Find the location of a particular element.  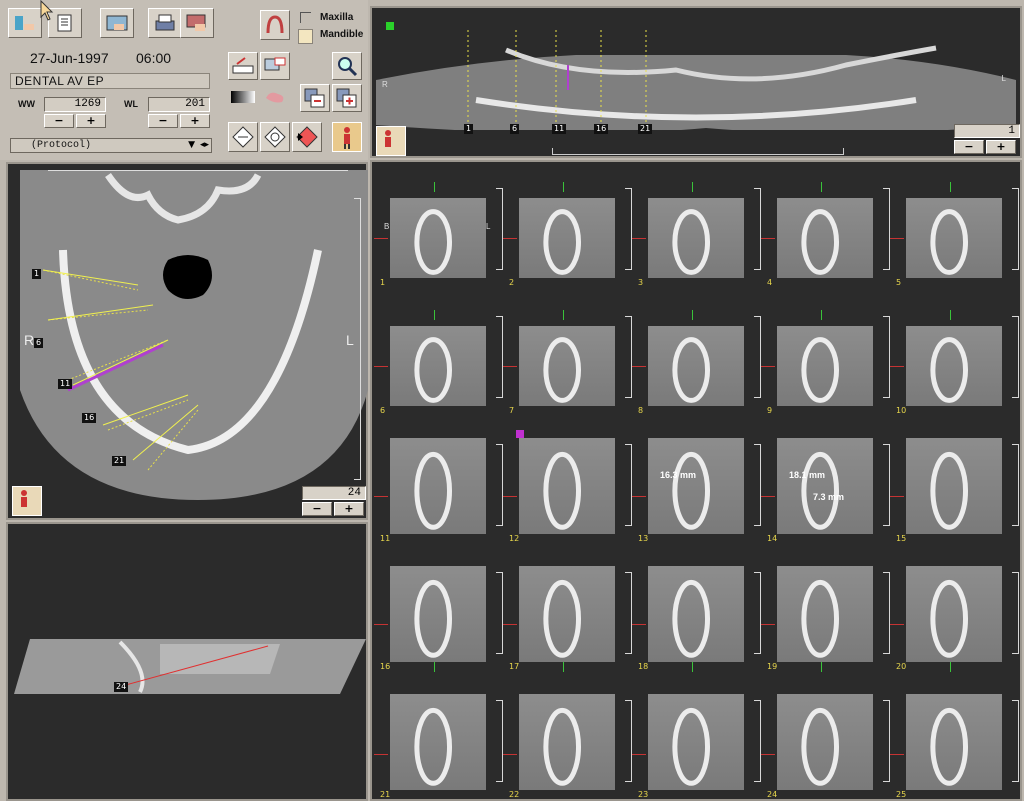

cross-section-14: 18.1 mm 7.3 mm 14 is located at coordinates (826, 490).